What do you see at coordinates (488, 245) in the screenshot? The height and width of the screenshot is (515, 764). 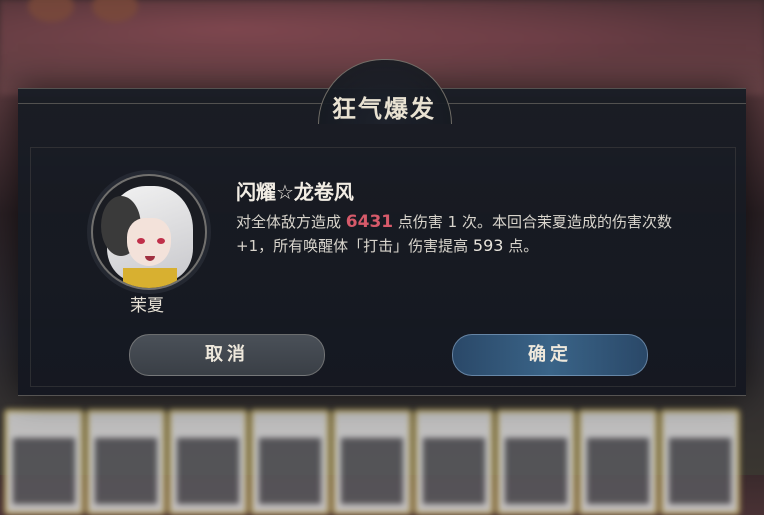 I see `bonus-value: 593` at bounding box center [488, 245].